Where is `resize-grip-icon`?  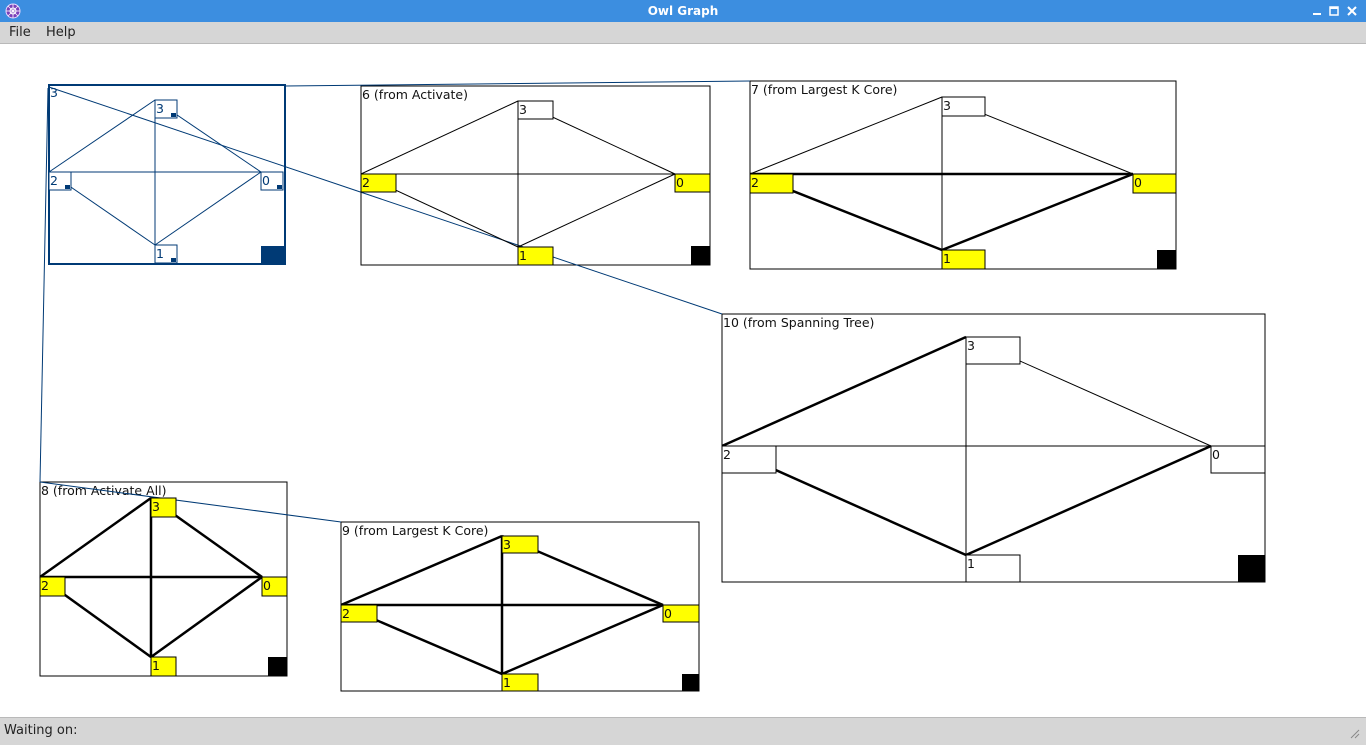 resize-grip-icon is located at coordinates (1355, 734).